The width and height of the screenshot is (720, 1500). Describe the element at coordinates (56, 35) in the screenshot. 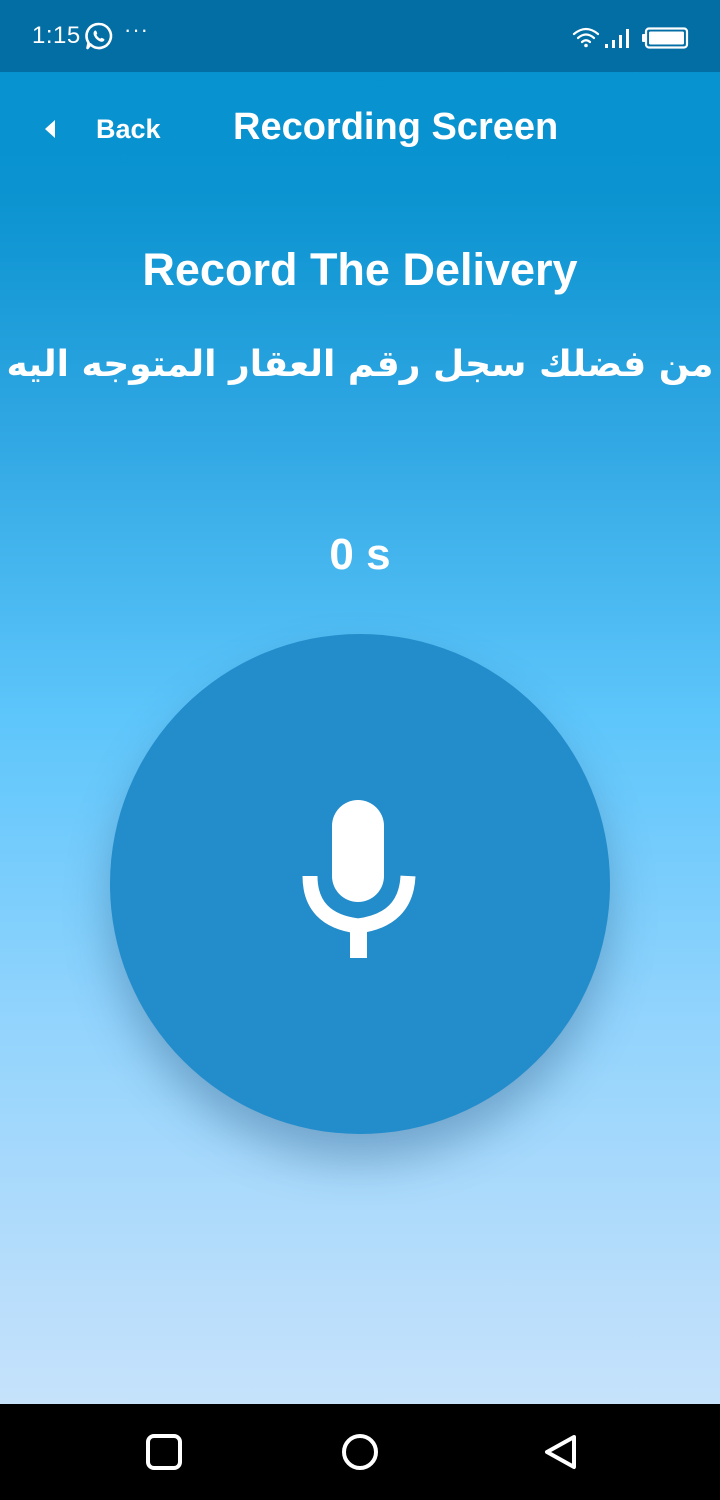

I see `status-time: 1:15` at that location.